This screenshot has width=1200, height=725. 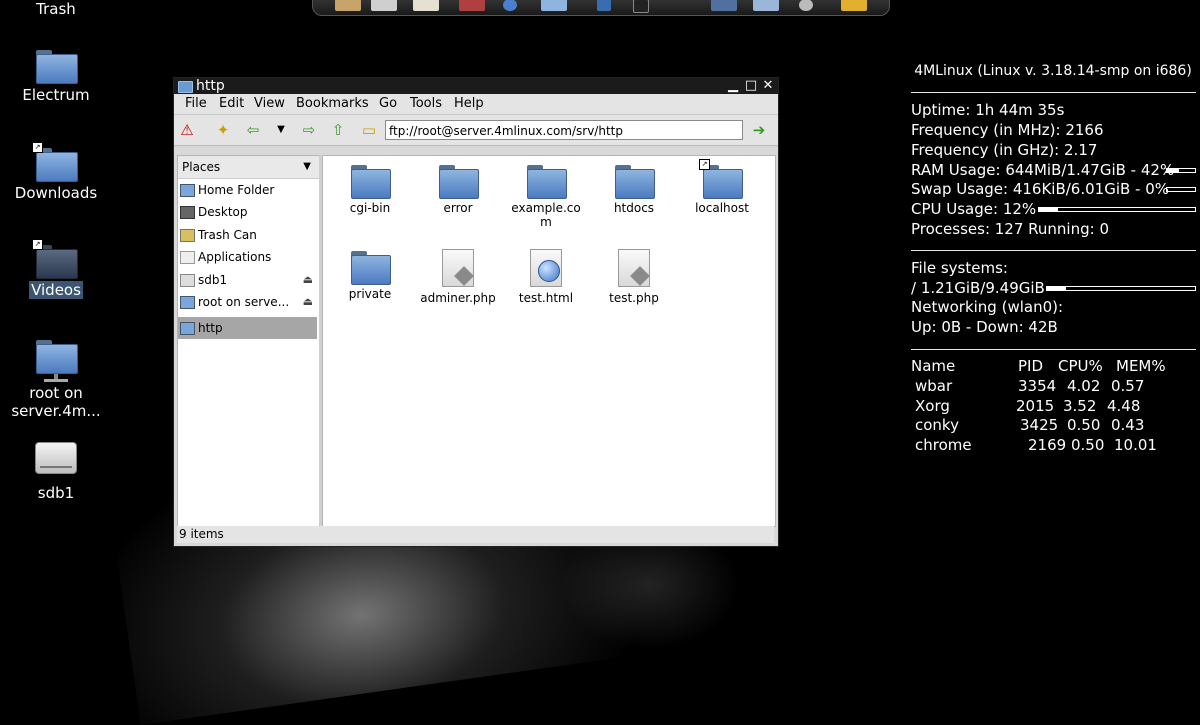 What do you see at coordinates (370, 190) in the screenshot?
I see `file-item-folder: cgi-bin` at bounding box center [370, 190].